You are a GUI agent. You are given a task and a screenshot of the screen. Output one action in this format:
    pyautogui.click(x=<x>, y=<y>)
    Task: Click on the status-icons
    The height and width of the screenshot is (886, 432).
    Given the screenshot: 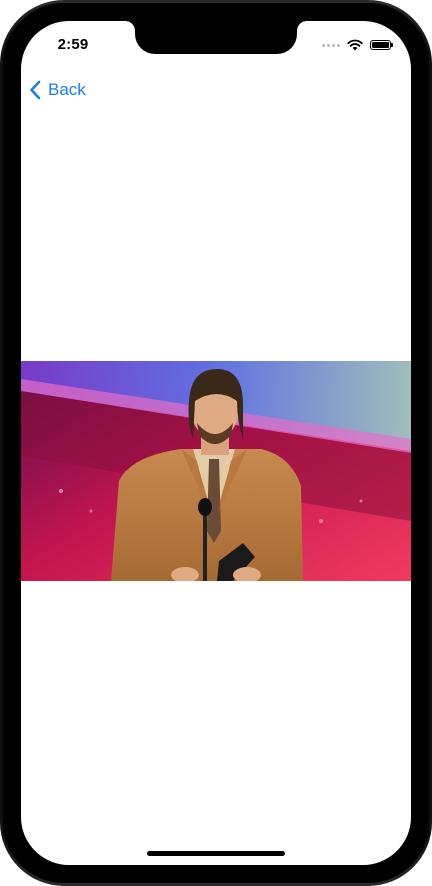 What is the action you would take?
    pyautogui.click(x=357, y=45)
    